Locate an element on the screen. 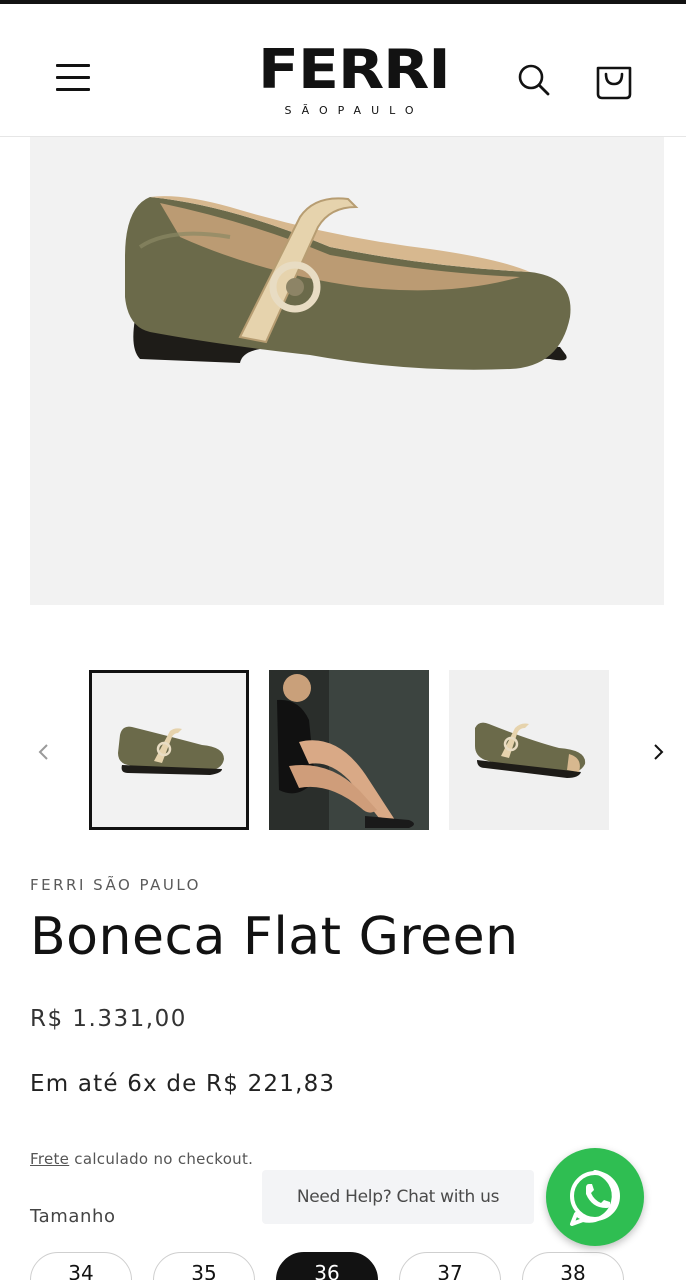 The width and height of the screenshot is (686, 1280). size-option-34: 34 is located at coordinates (81, 1266).